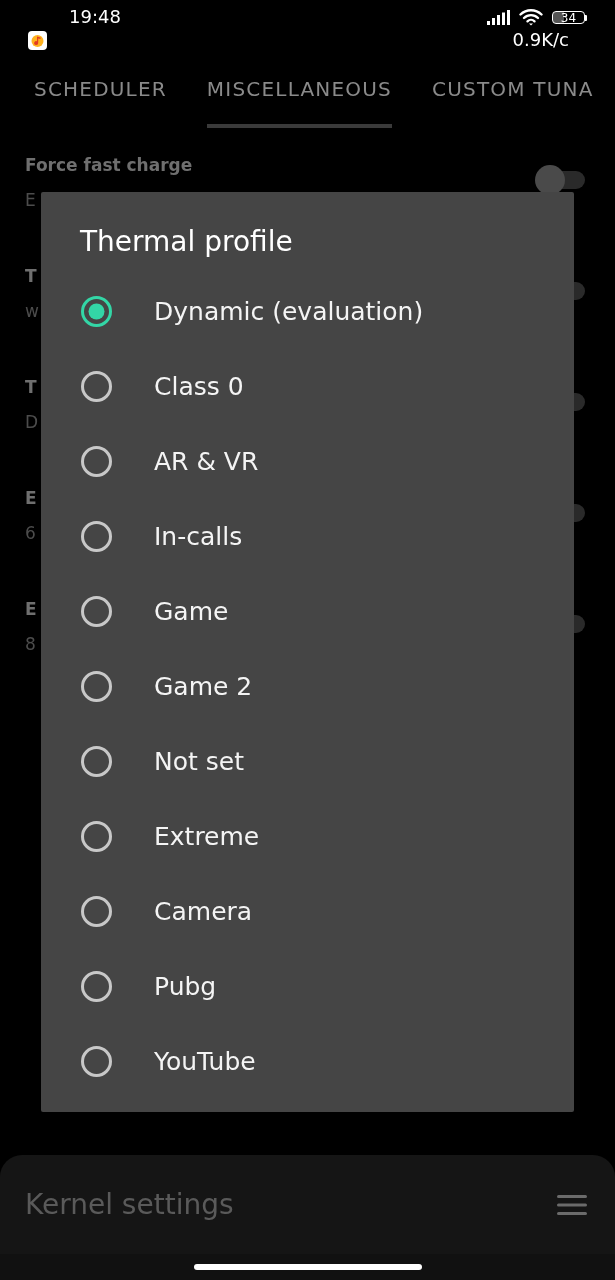 The width and height of the screenshot is (615, 1280). Describe the element at coordinates (186, 242) in the screenshot. I see `dialog-title: Thermal profile` at that location.